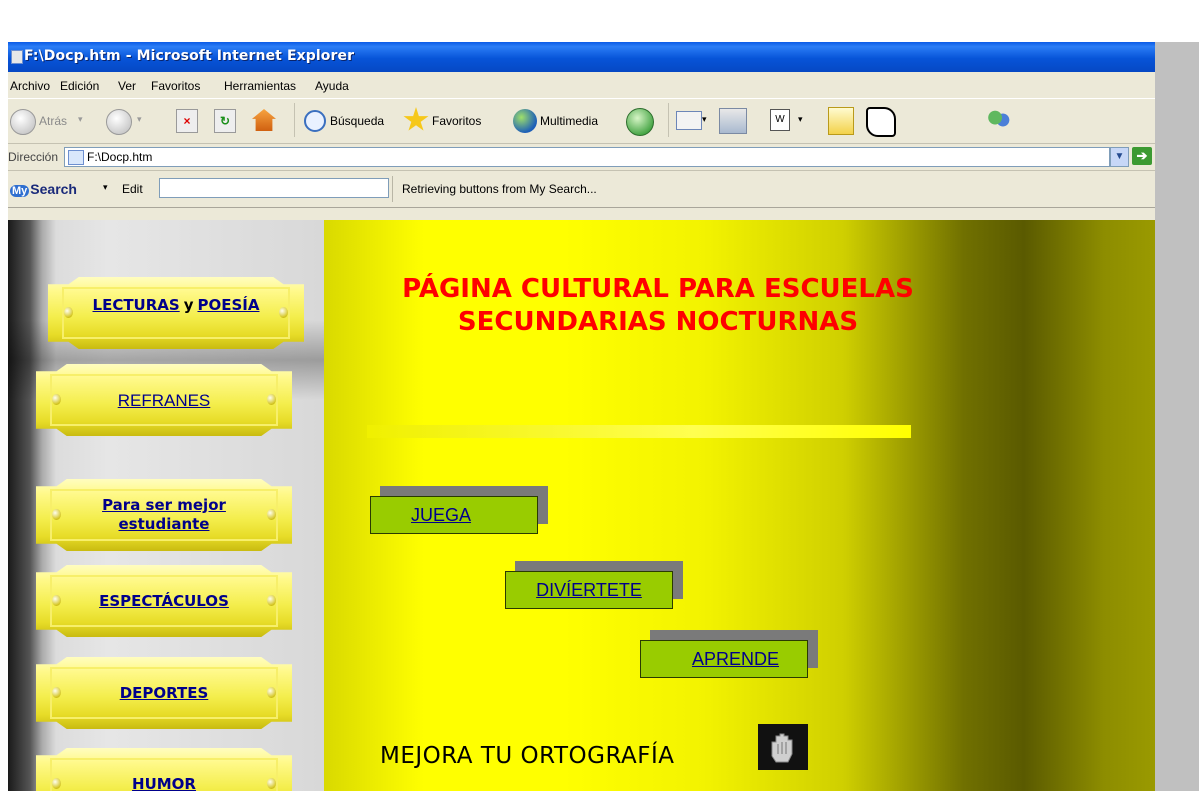 The width and height of the screenshot is (1199, 791). Describe the element at coordinates (392, 189) in the screenshot. I see `mysearch-separator` at that location.